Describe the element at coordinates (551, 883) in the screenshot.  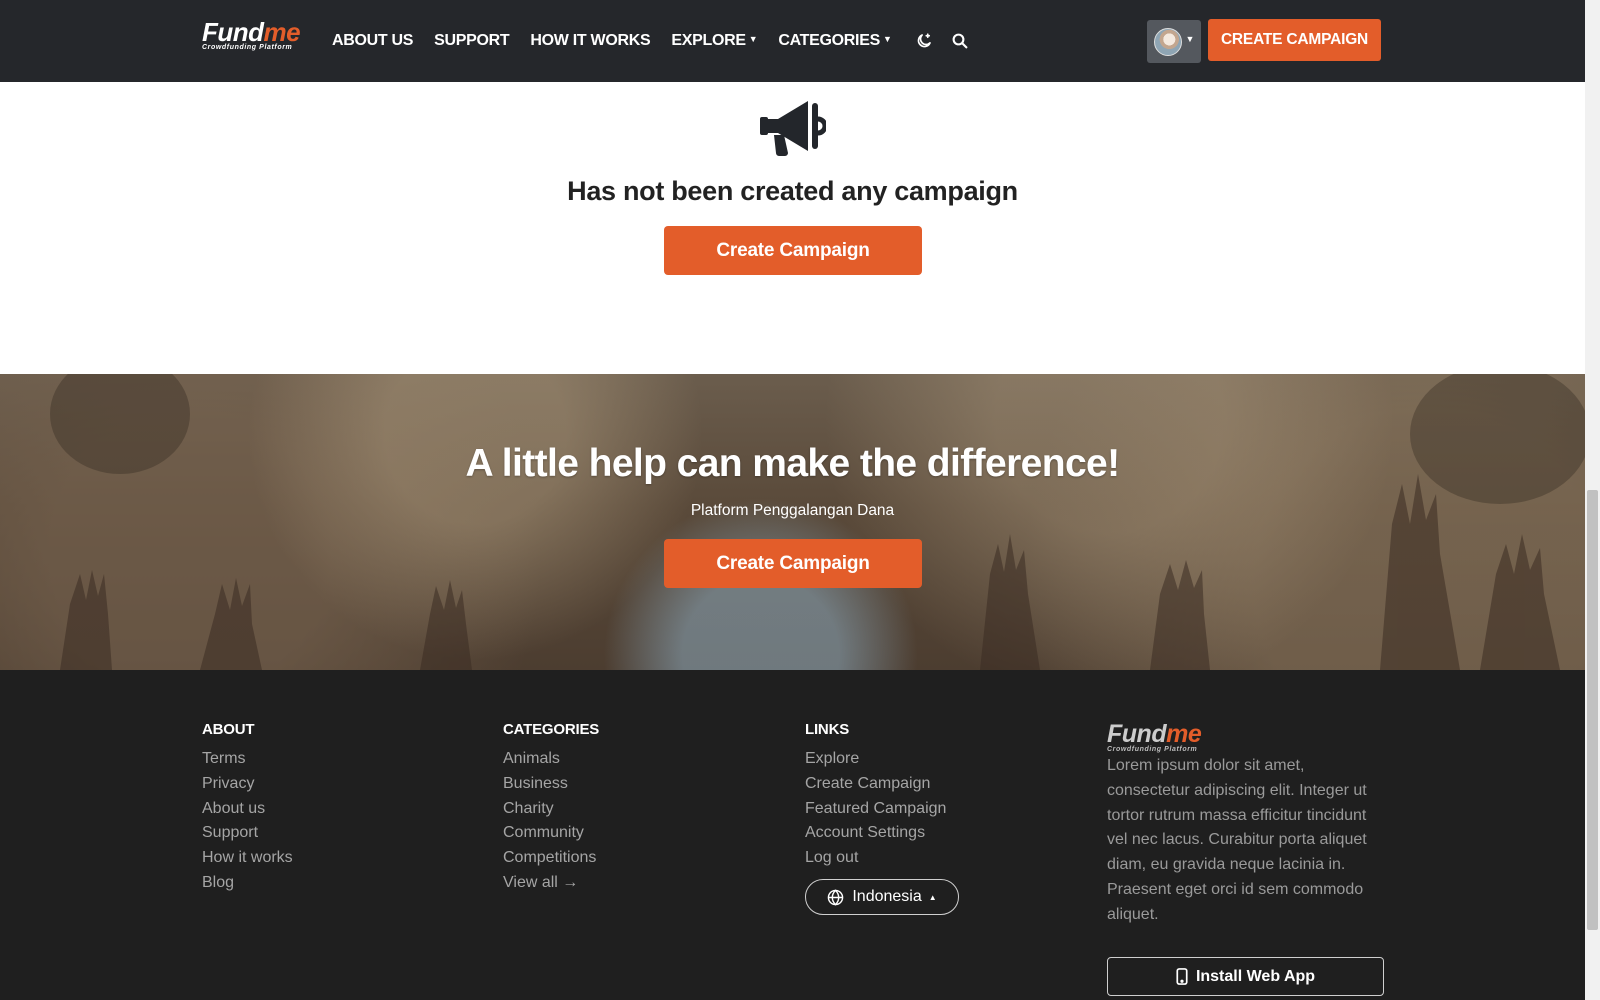
I see `footer-view-all-link: View all →` at that location.